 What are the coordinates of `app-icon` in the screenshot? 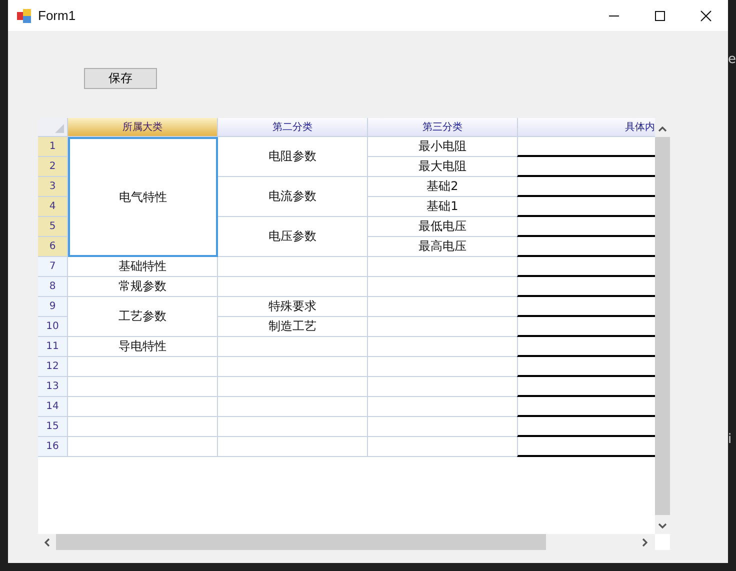 It's located at (24, 15).